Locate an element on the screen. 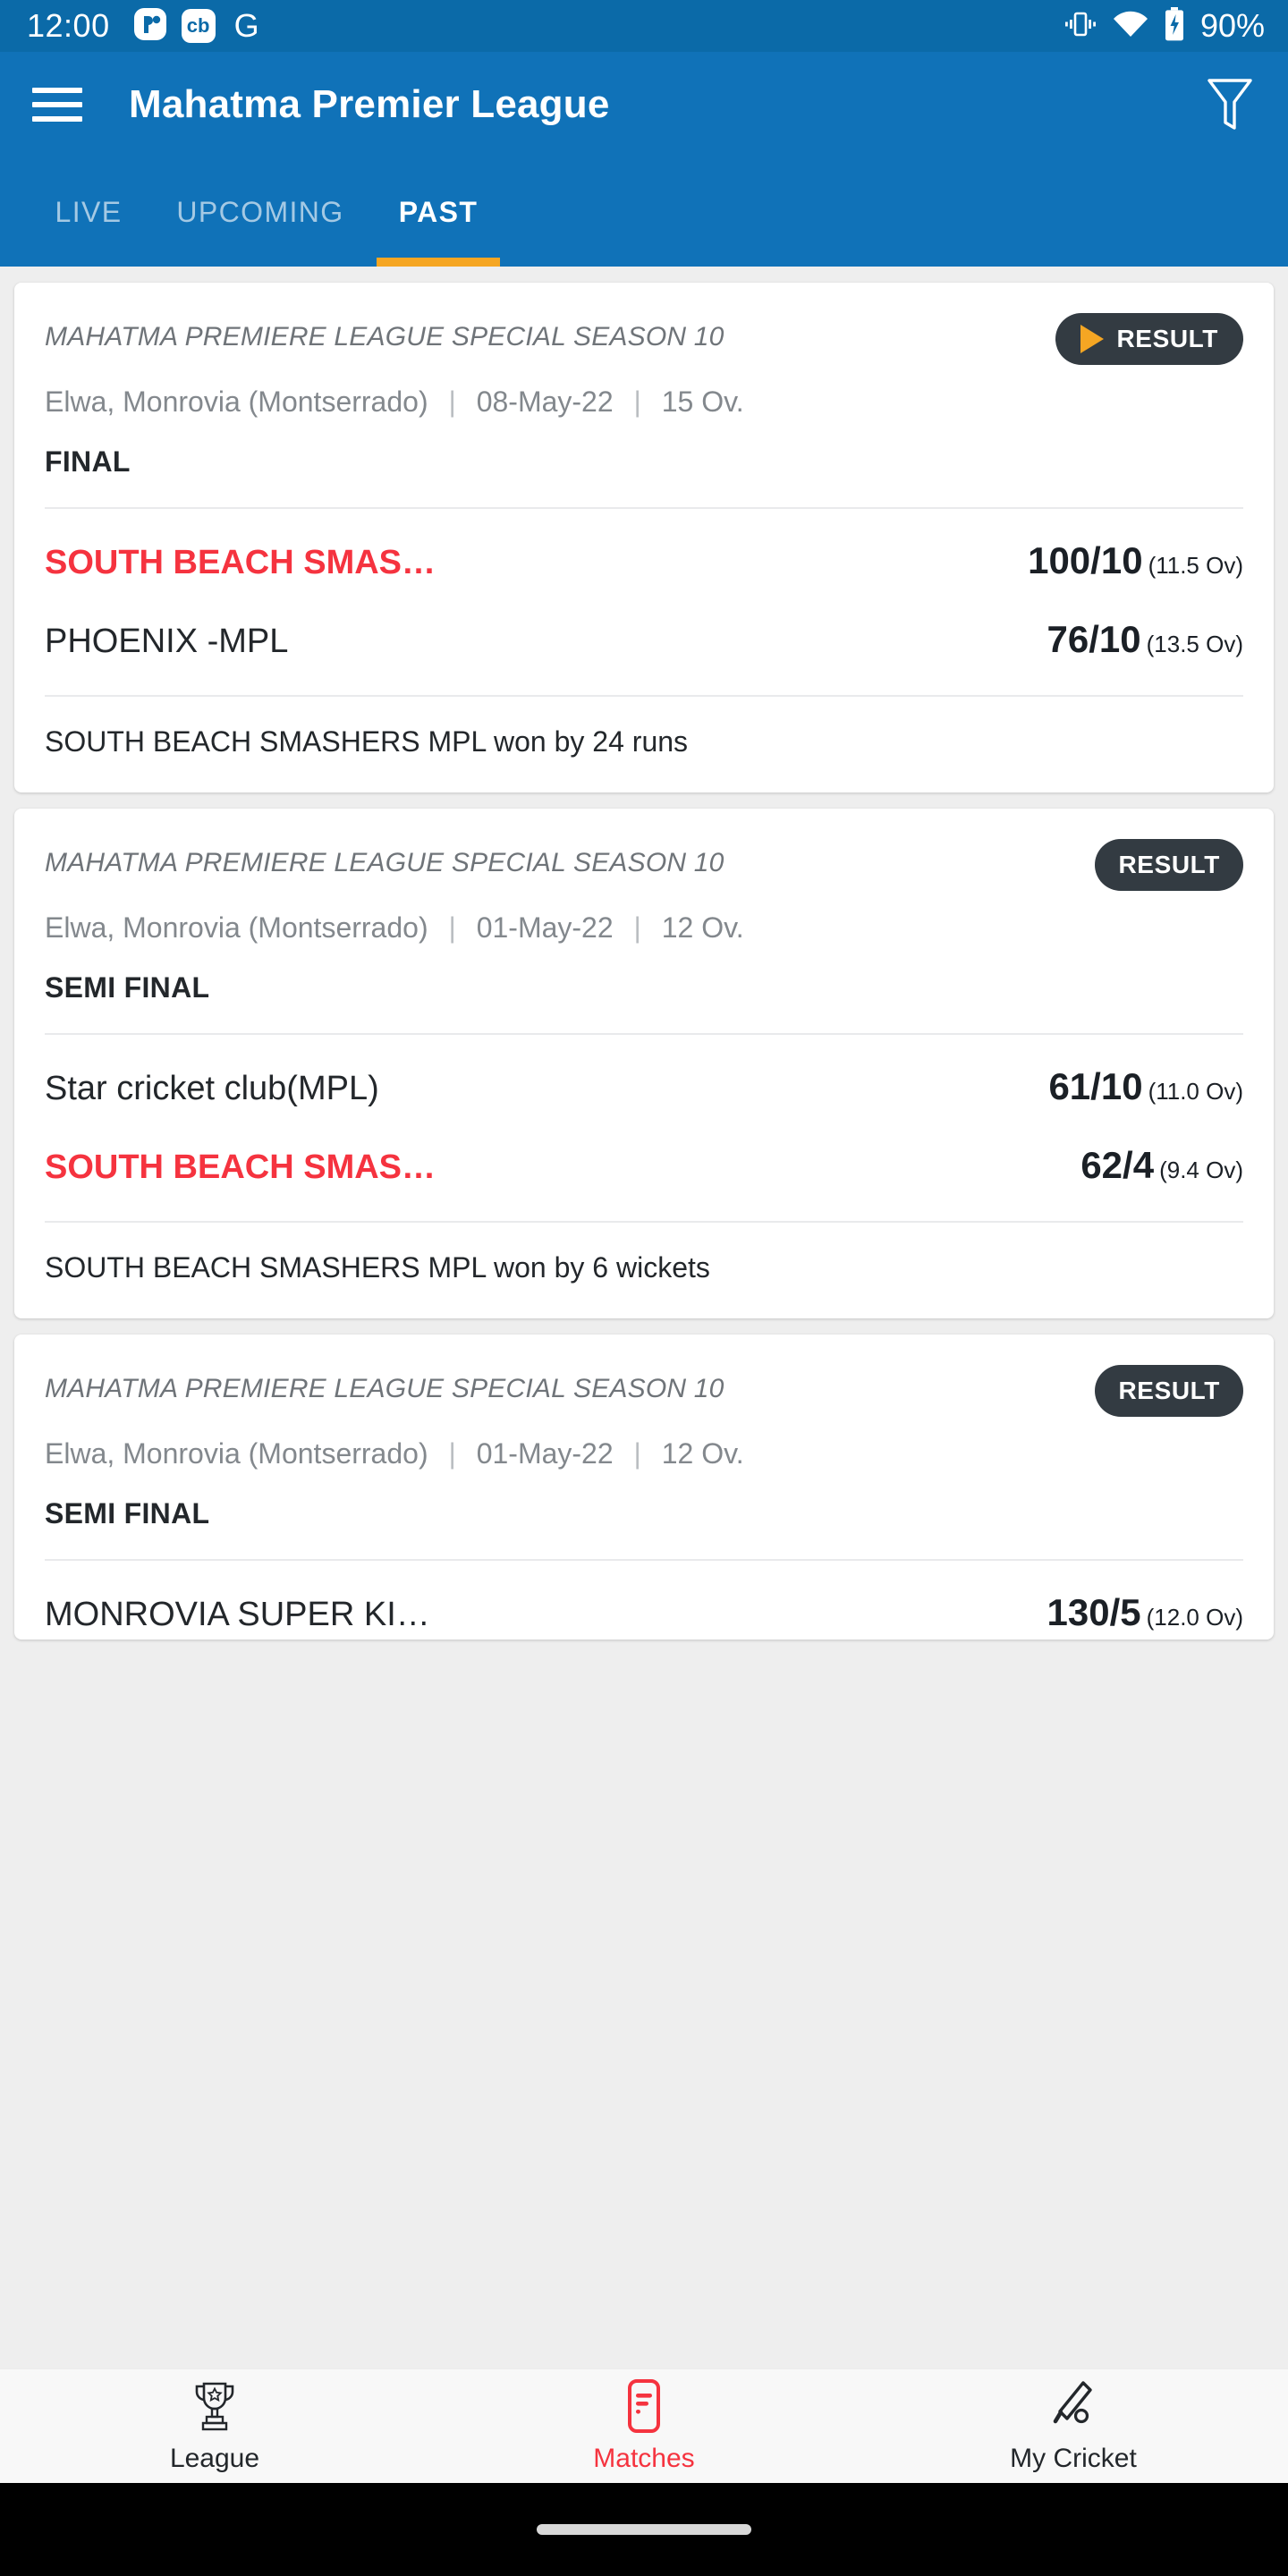 Image resolution: width=1288 pixels, height=2576 pixels. match-overs: 15 Ov. is located at coordinates (702, 402).